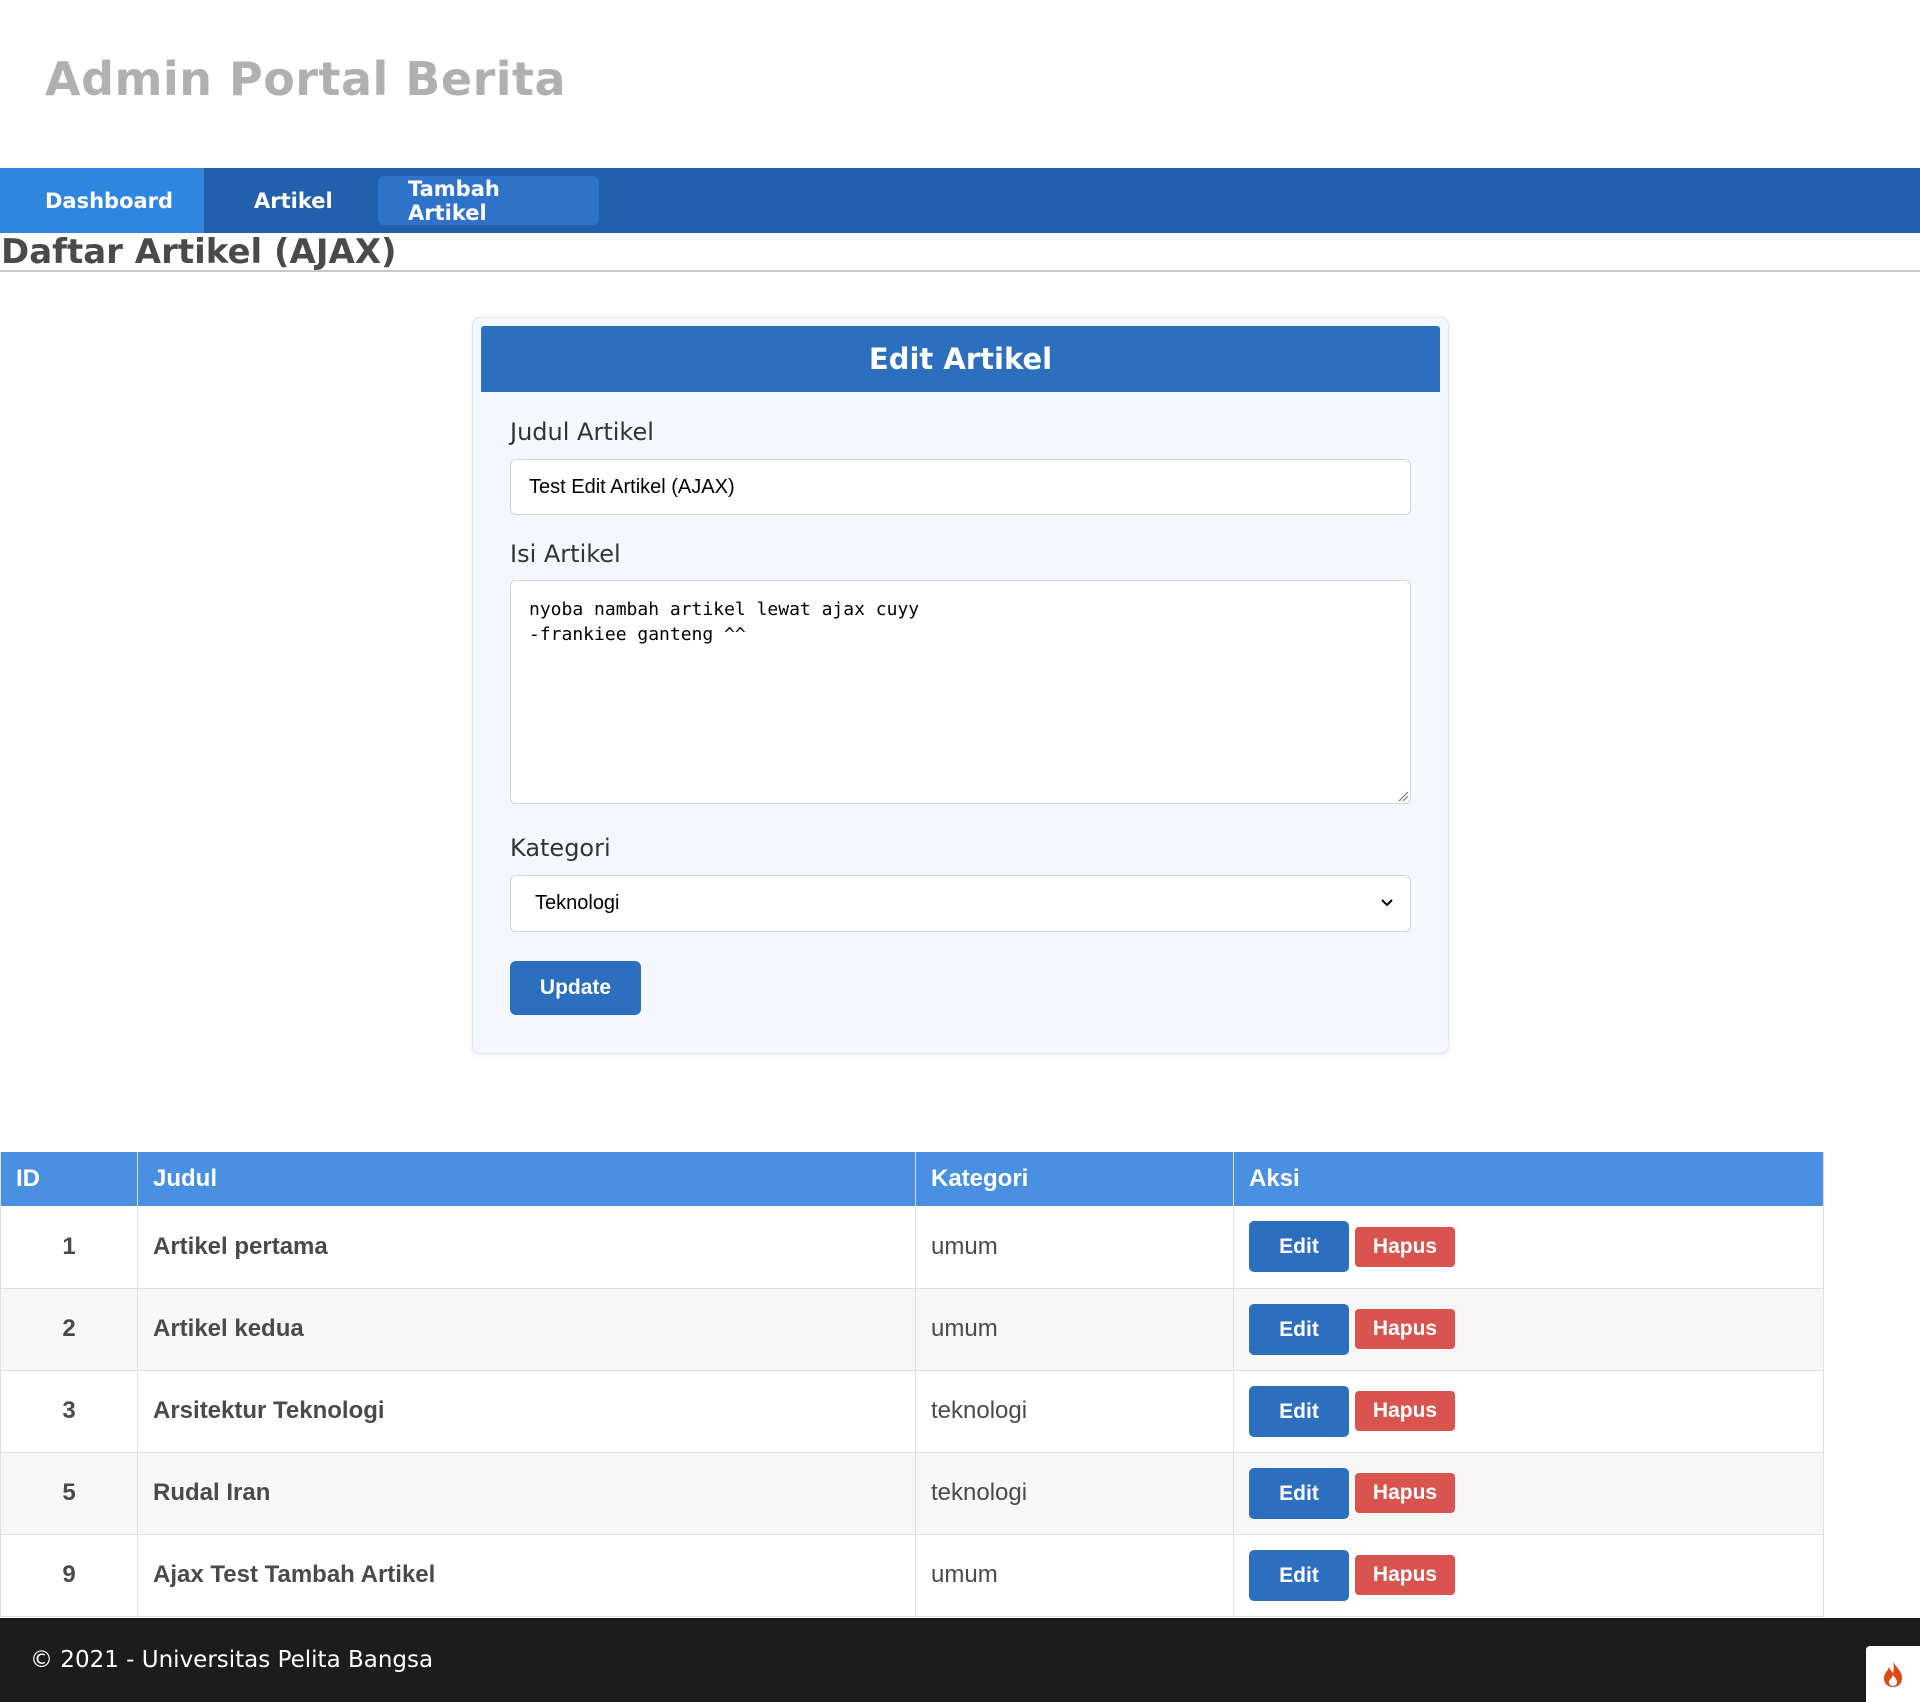 The width and height of the screenshot is (1920, 1702). What do you see at coordinates (488, 200) in the screenshot?
I see `nav-item-tambah-artikel: Tambah Artikel` at bounding box center [488, 200].